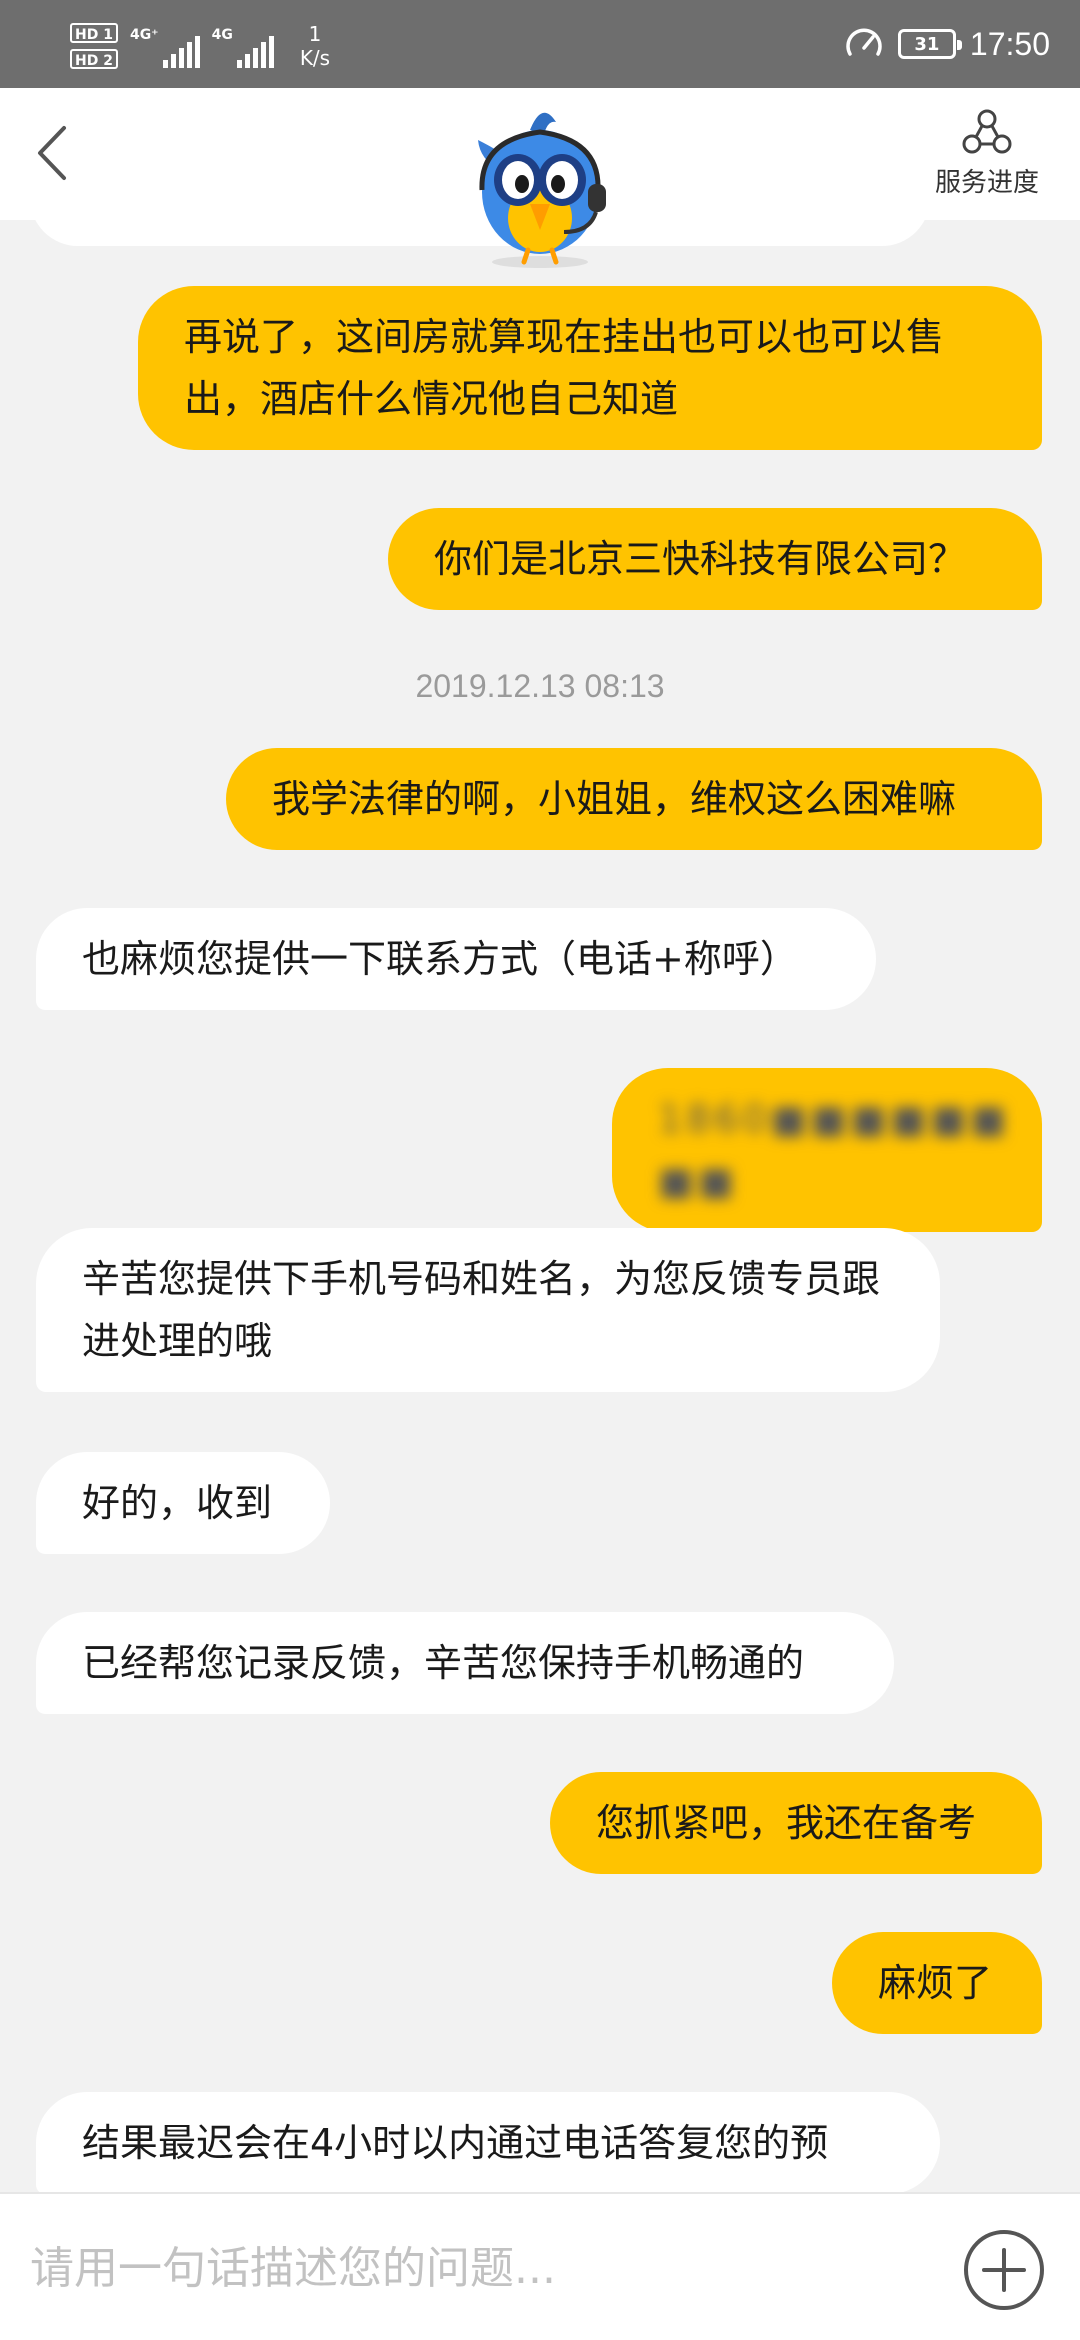 This screenshot has height=2340, width=1080. Describe the element at coordinates (1009, 43) in the screenshot. I see `status-time: 17:50` at that location.